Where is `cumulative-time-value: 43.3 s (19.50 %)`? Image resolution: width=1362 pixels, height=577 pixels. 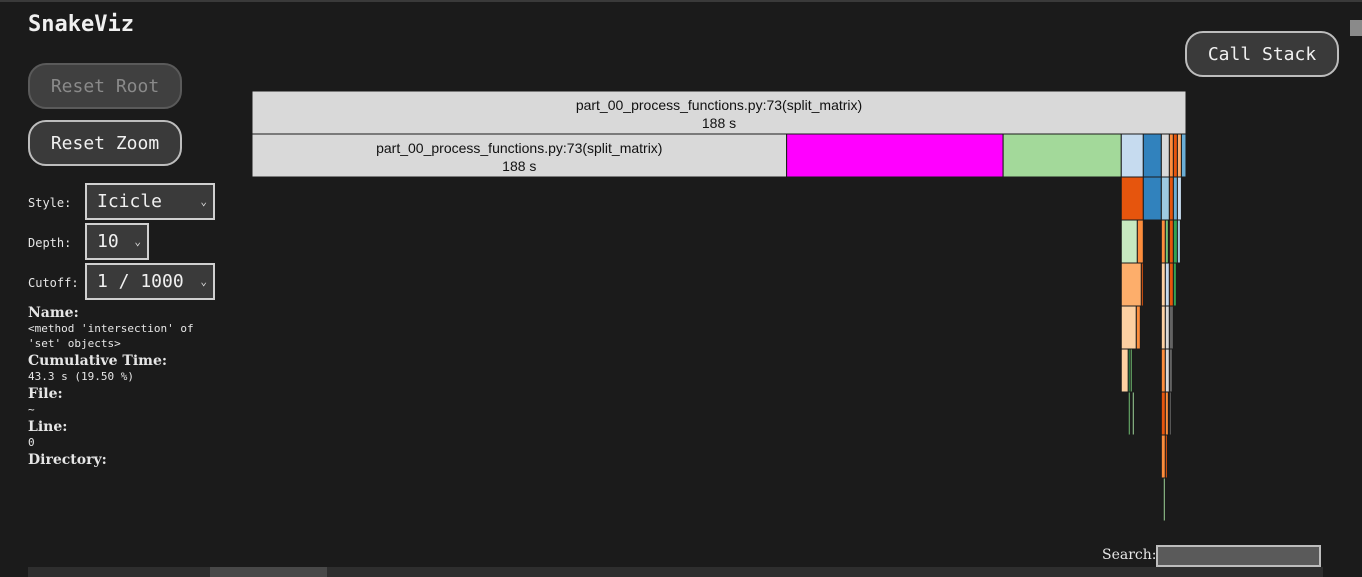 cumulative-time-value: 43.3 s (19.50 %) is located at coordinates (81, 376).